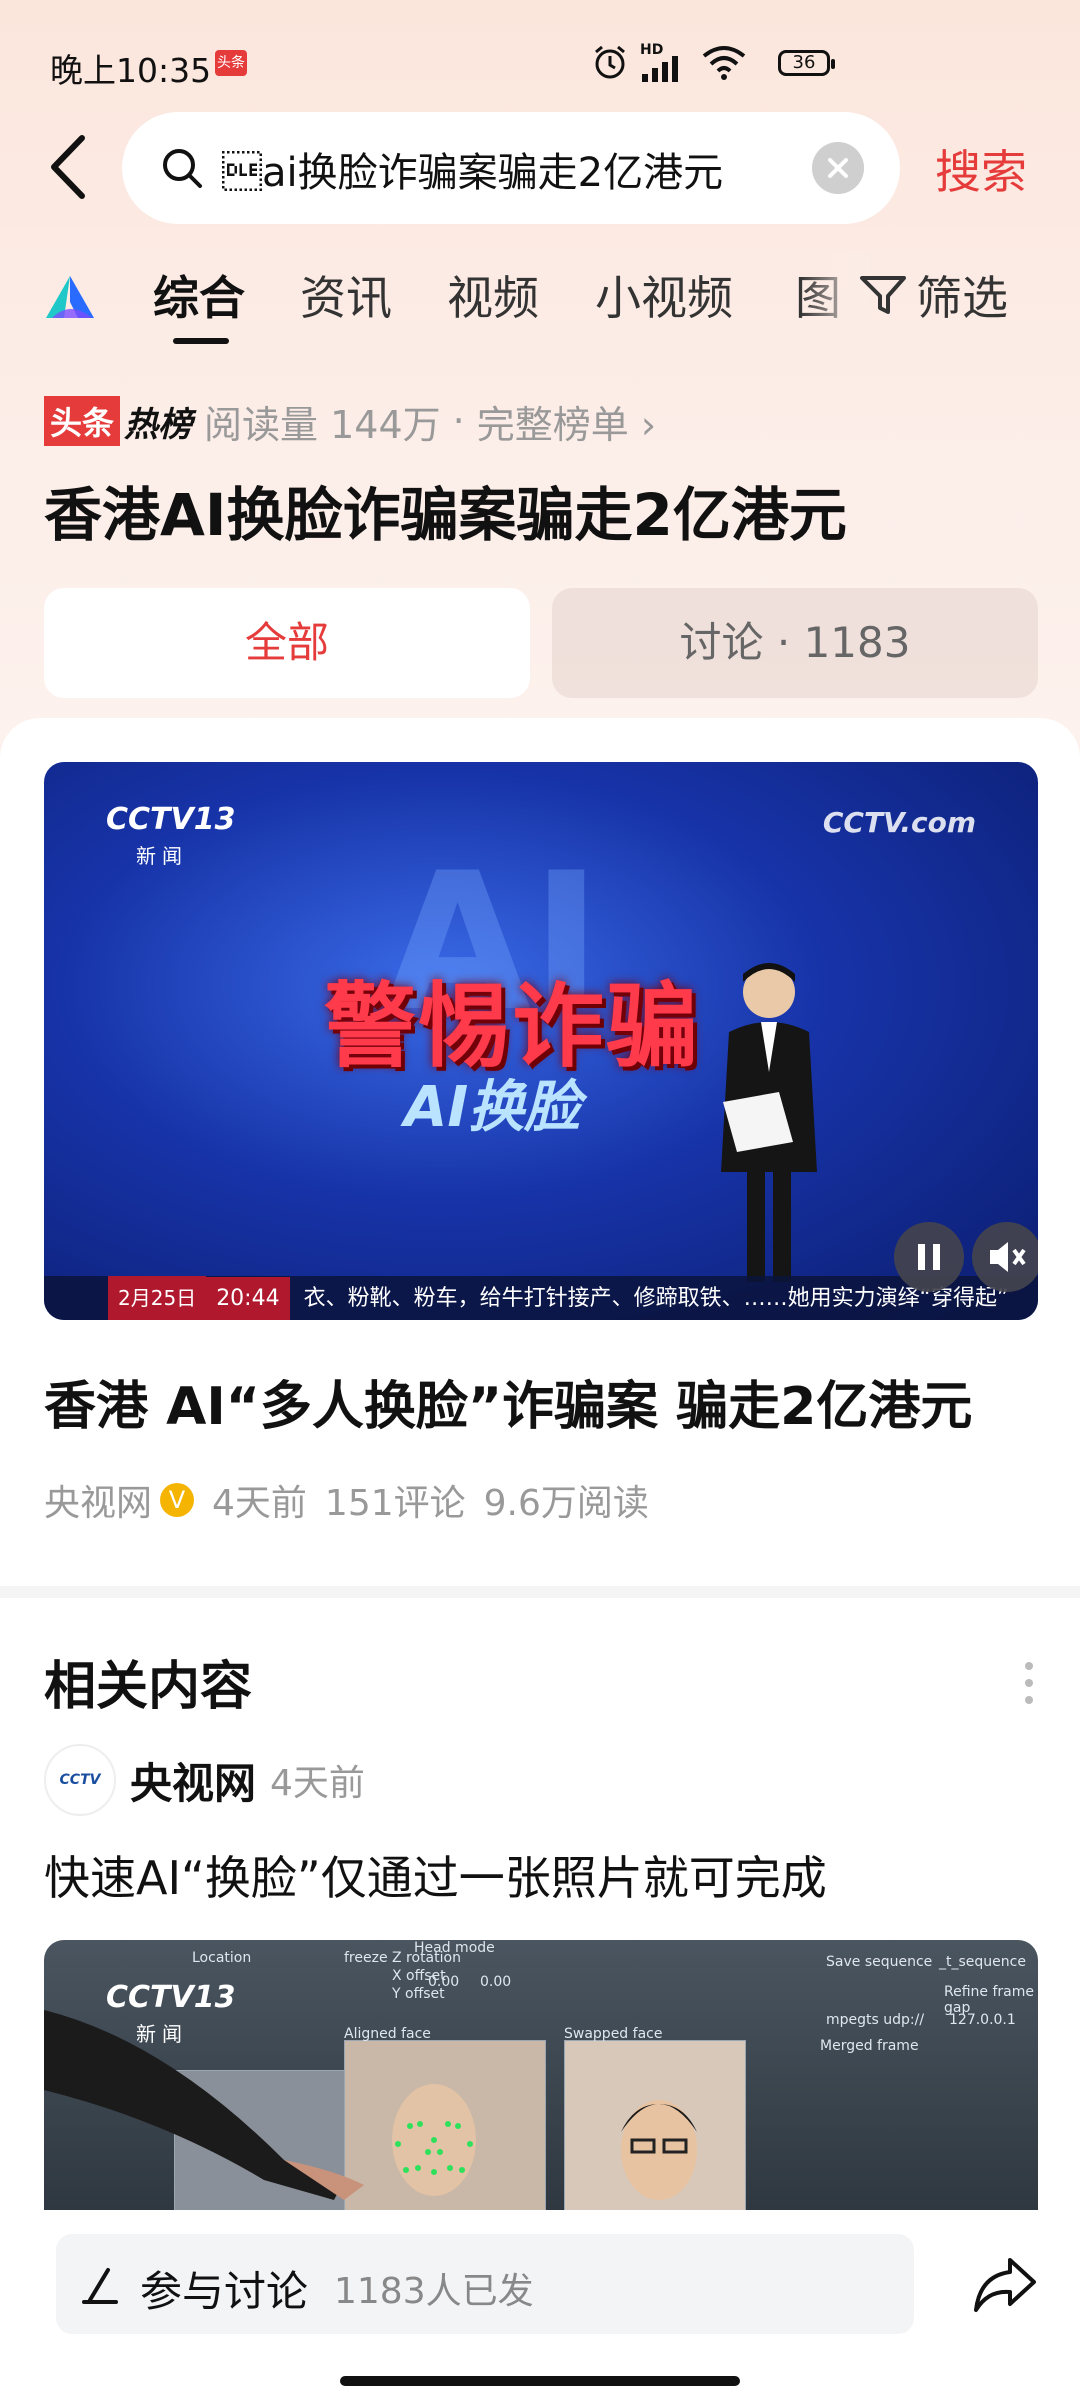  Describe the element at coordinates (118, 421) in the screenshot. I see `toutiao-hotlist-badge: 头条 热榜` at that location.